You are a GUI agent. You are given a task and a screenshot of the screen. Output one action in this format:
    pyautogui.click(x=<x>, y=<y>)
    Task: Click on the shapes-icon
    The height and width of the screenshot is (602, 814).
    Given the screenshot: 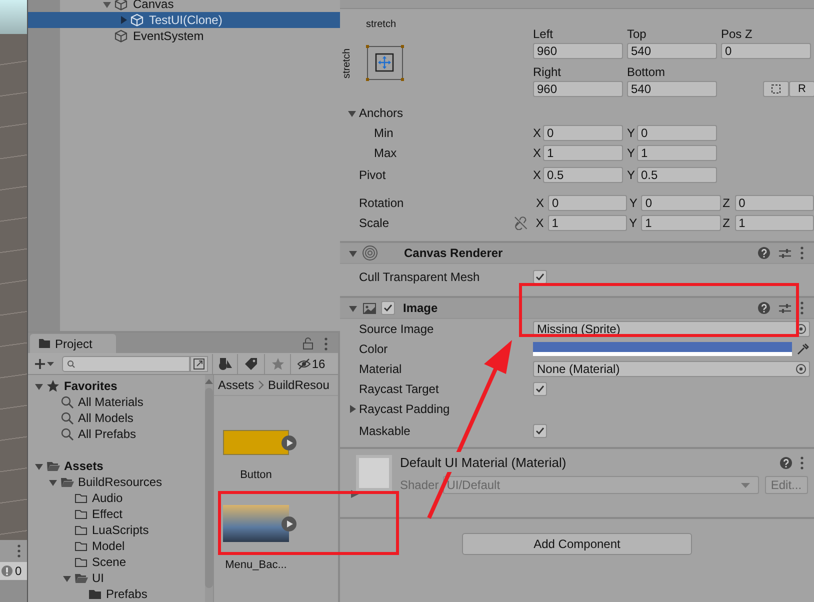 What is the action you would take?
    pyautogui.click(x=225, y=363)
    